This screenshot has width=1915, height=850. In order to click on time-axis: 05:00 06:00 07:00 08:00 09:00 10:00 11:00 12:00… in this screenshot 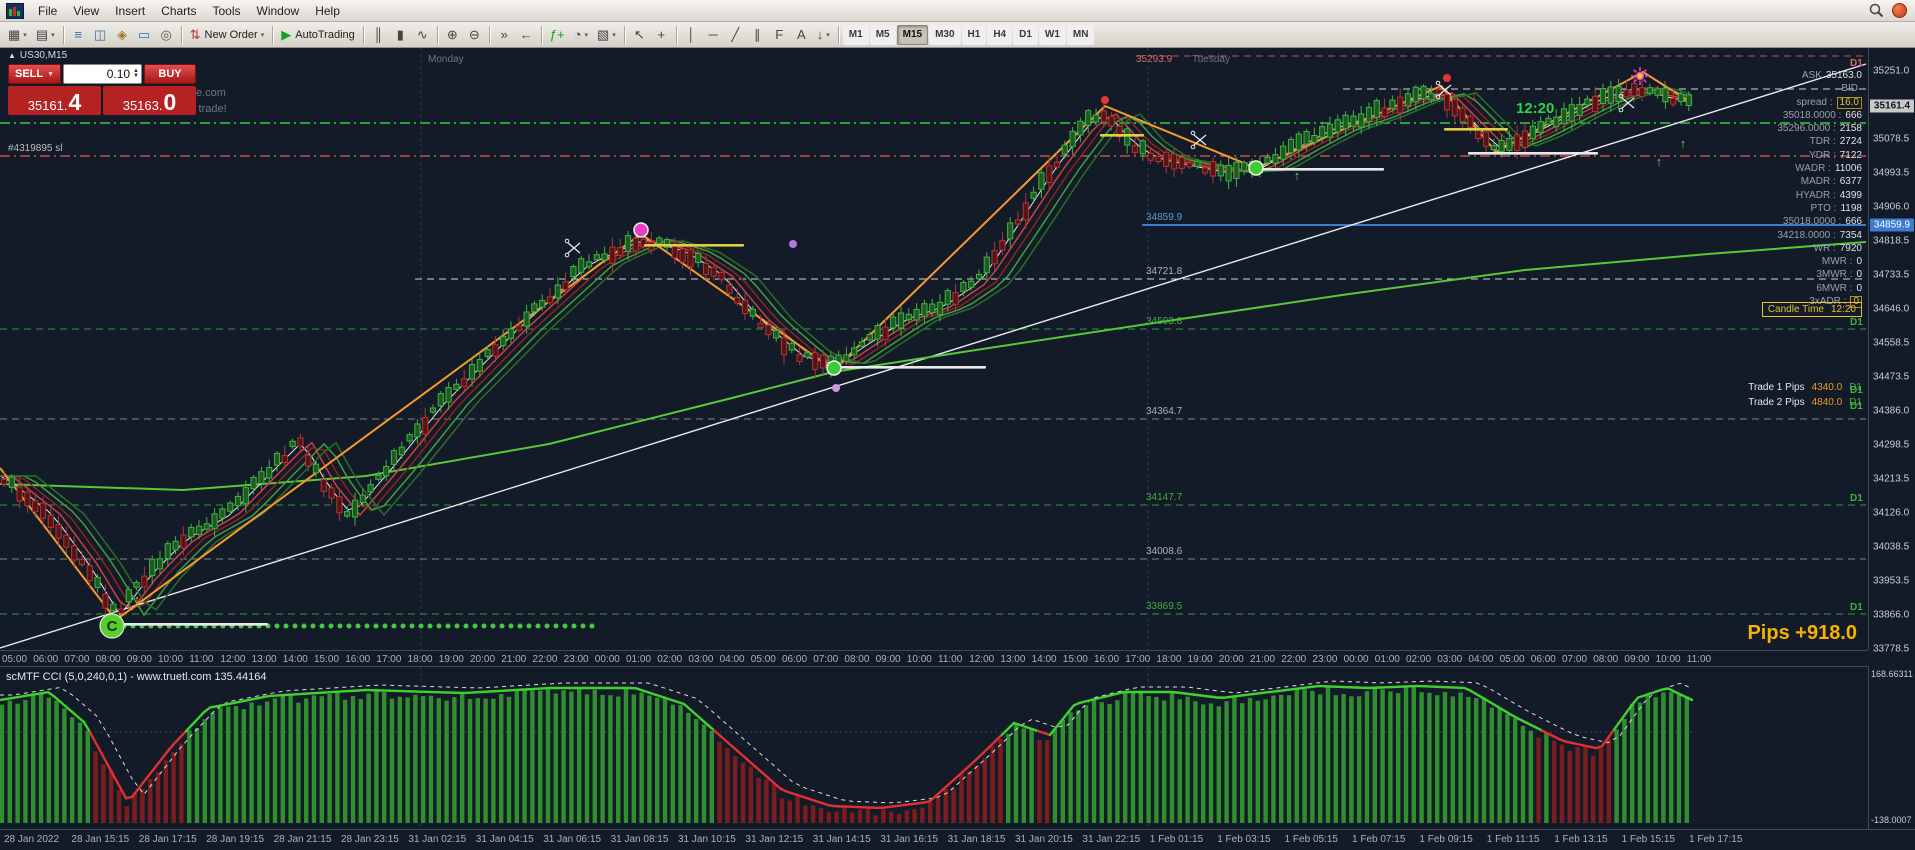, I will do `click(934, 658)`.